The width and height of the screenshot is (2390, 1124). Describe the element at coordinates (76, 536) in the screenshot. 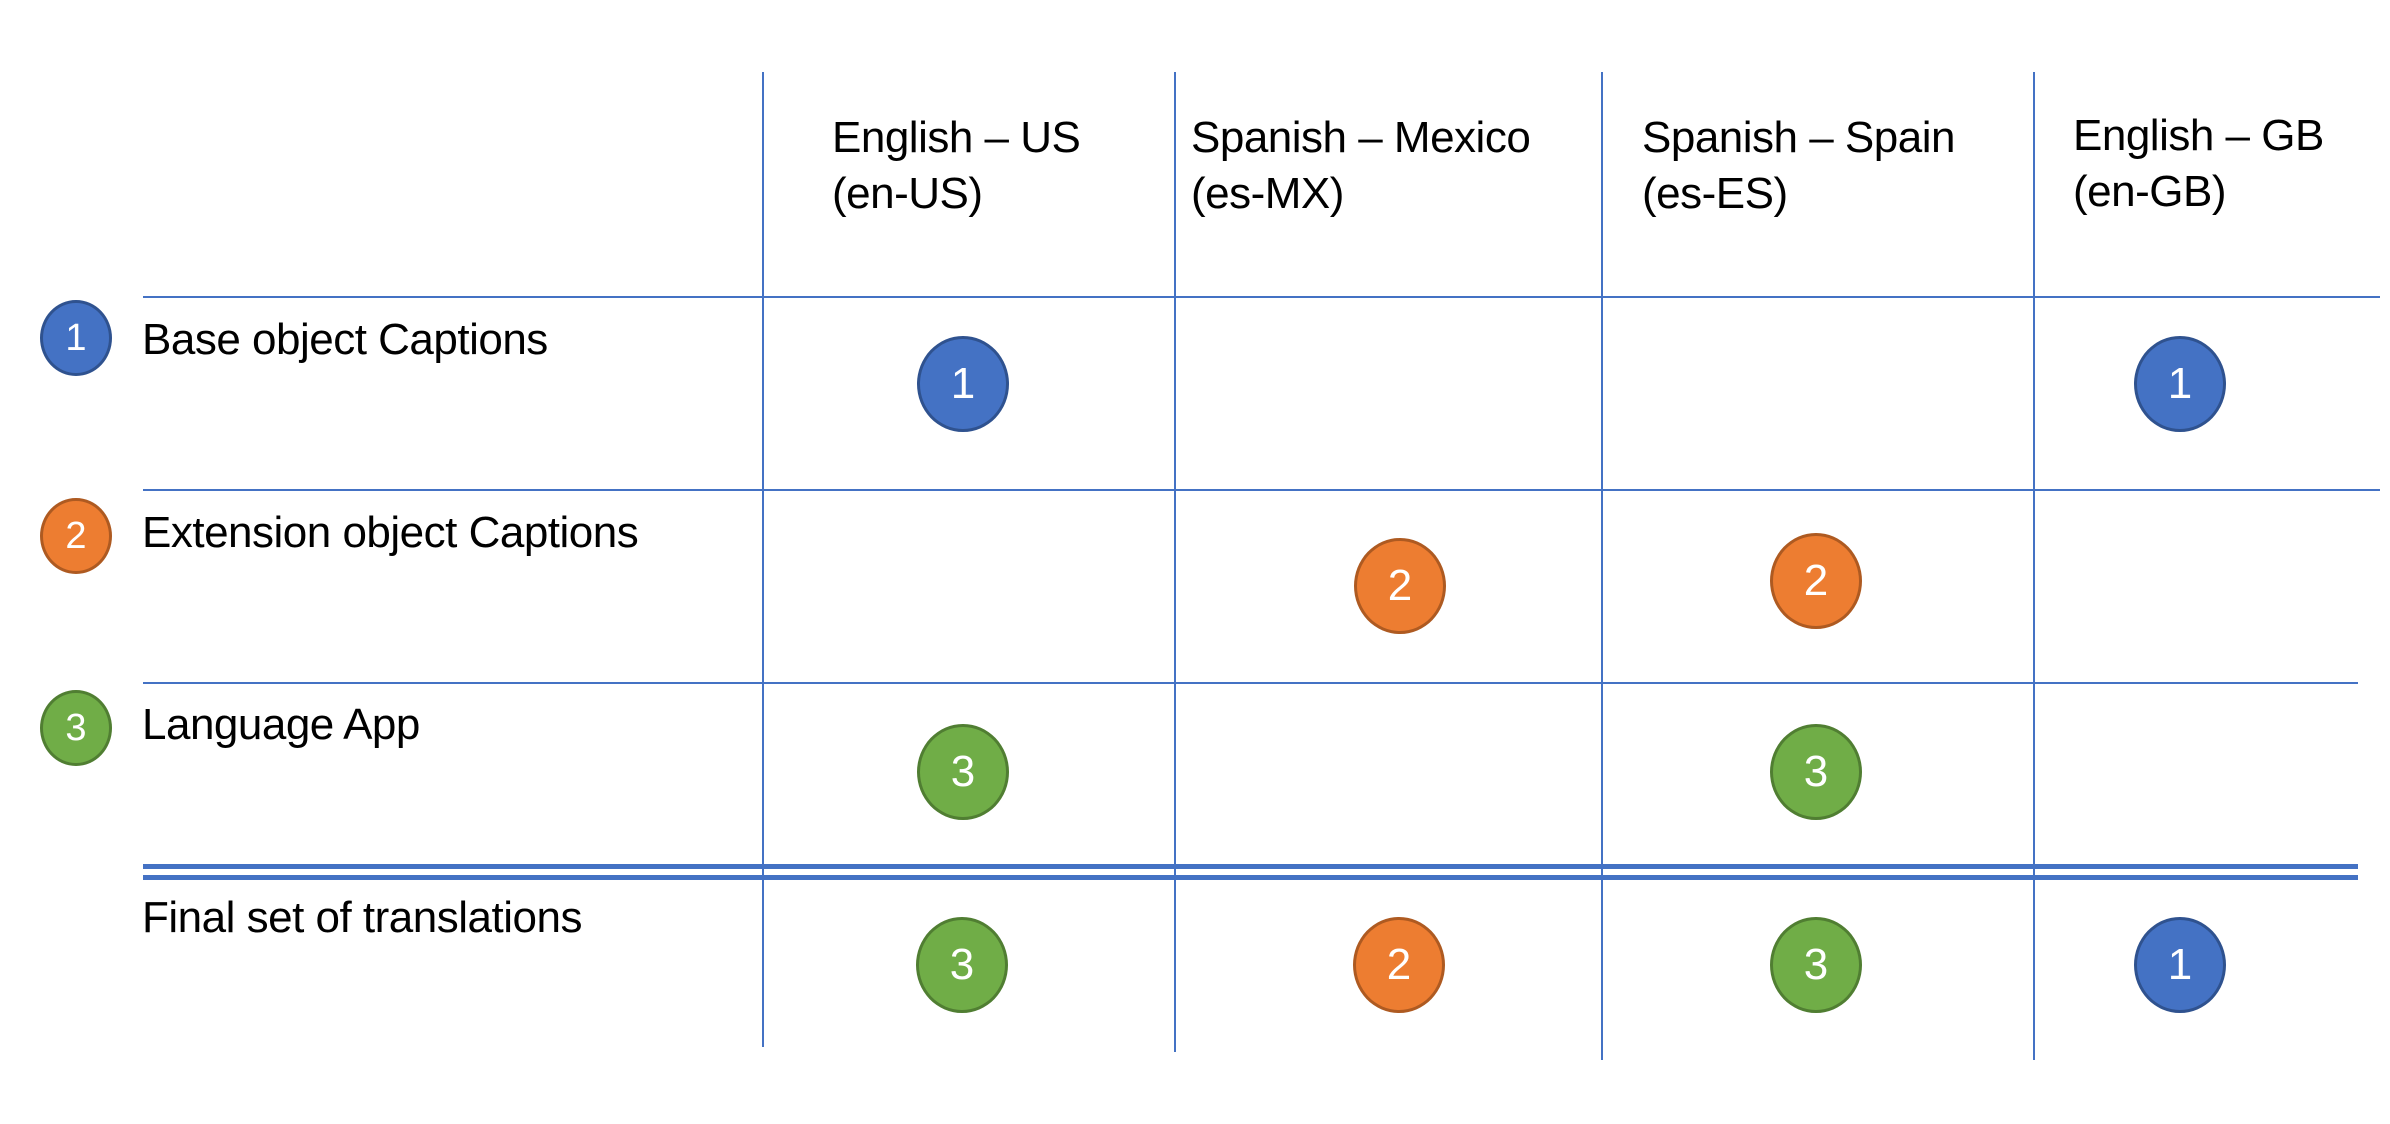

I see `legend-badge-2: 2` at that location.